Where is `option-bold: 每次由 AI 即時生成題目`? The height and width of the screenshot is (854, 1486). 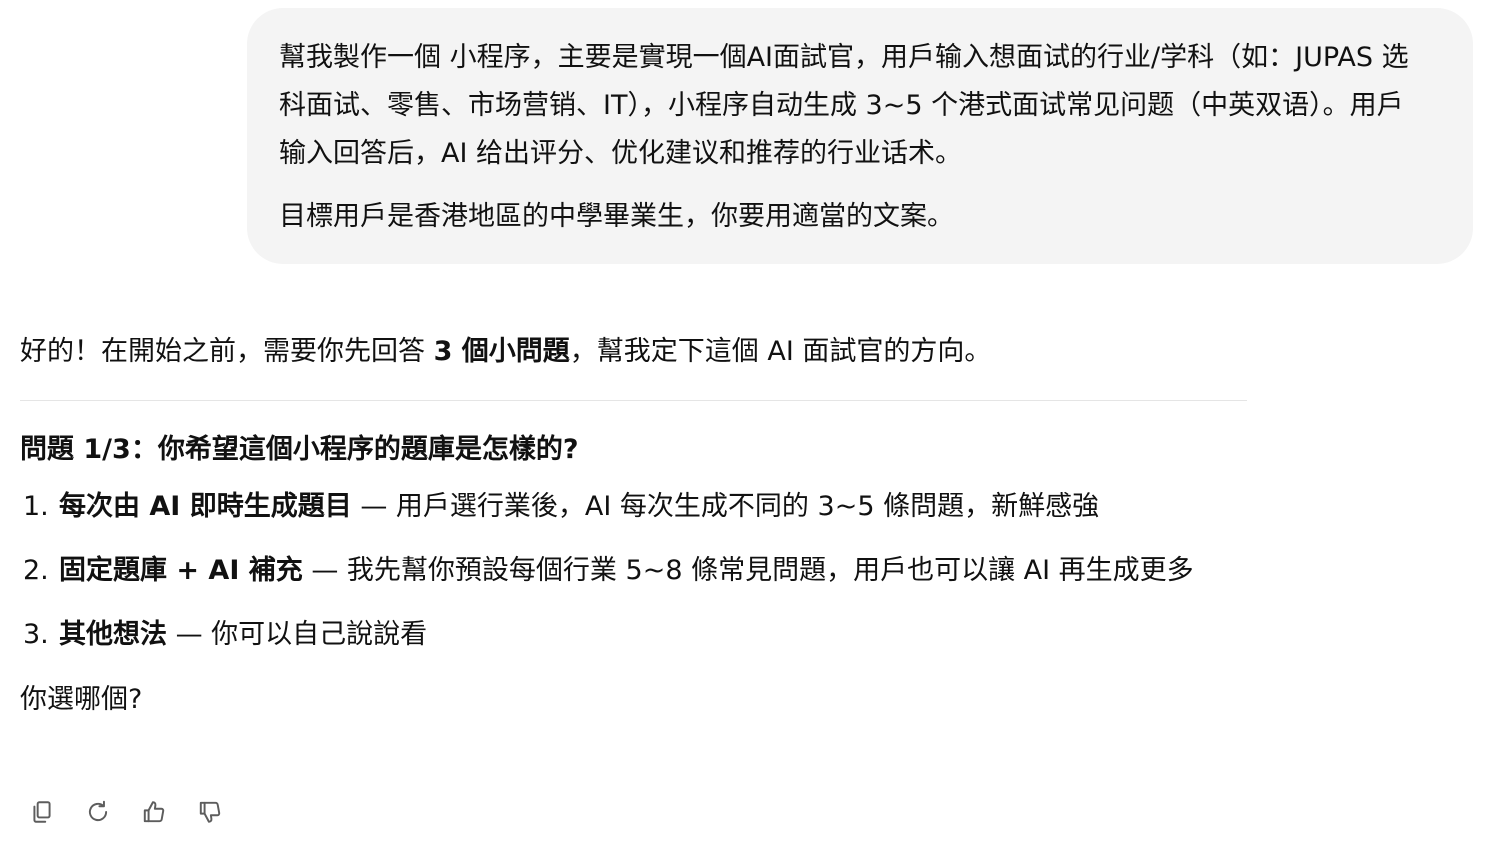 option-bold: 每次由 AI 即時生成題目 is located at coordinates (205, 506).